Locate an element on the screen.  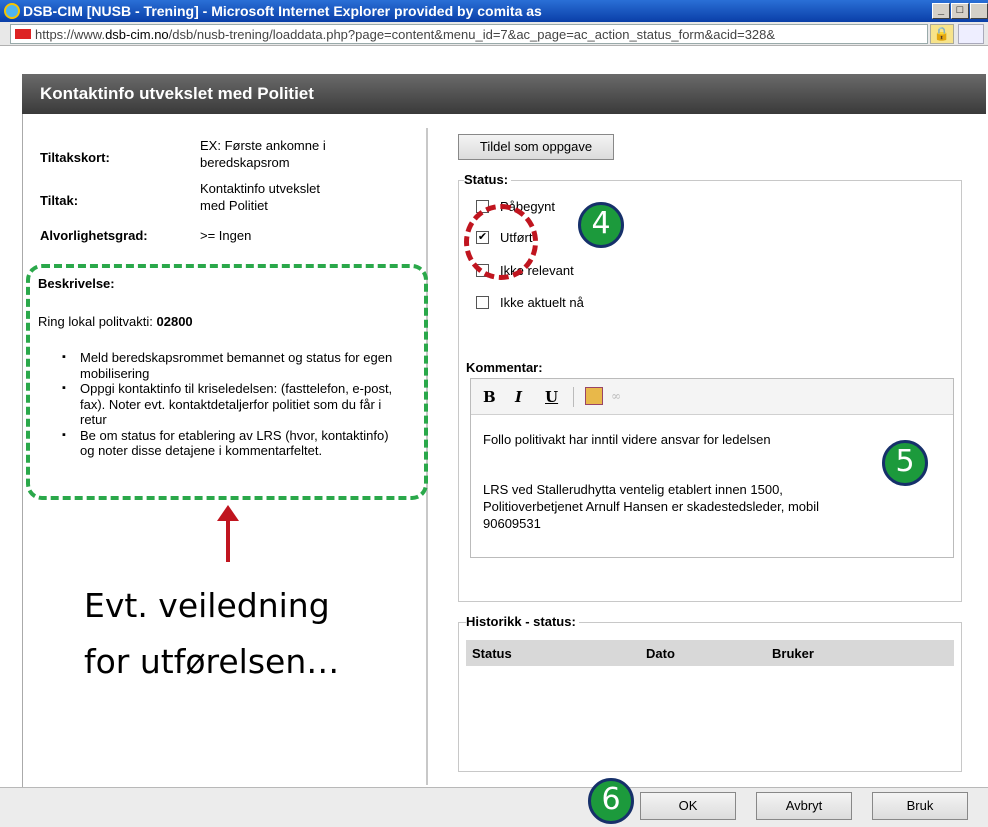
minimize-button: _ is located at coordinates (941, 11).